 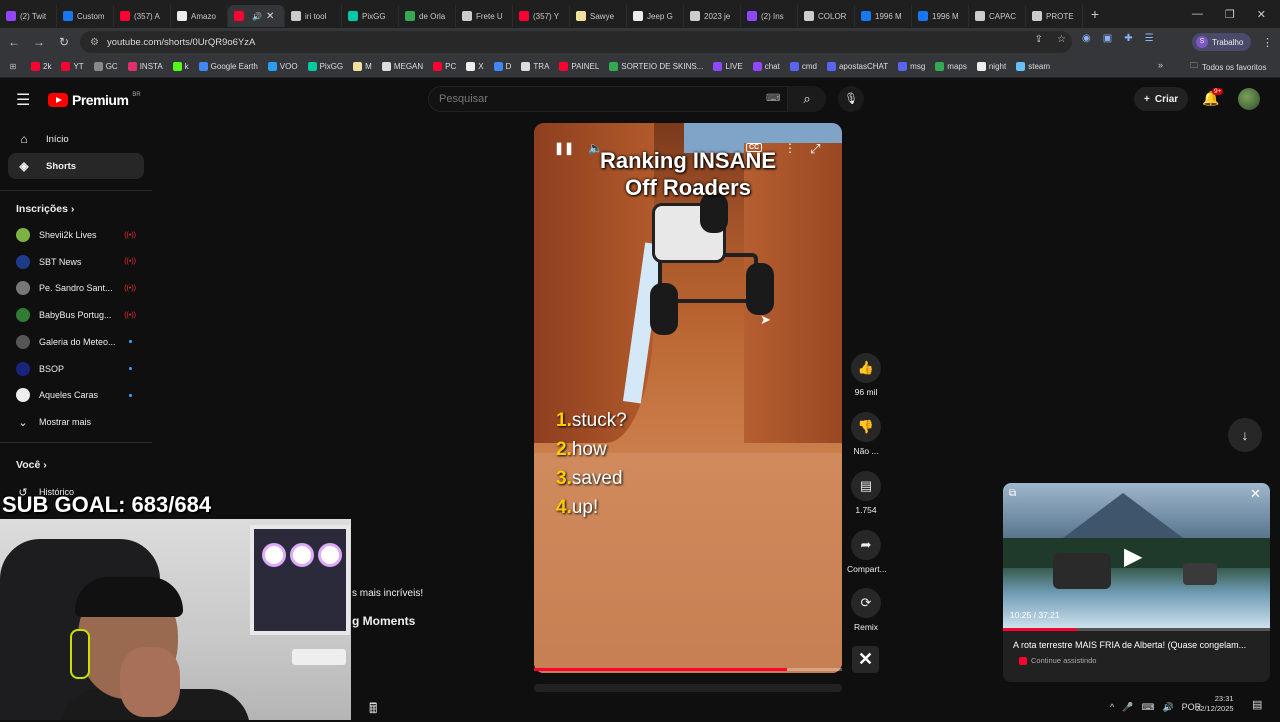 I want to click on bookmark-item: YT, so click(x=72, y=66).